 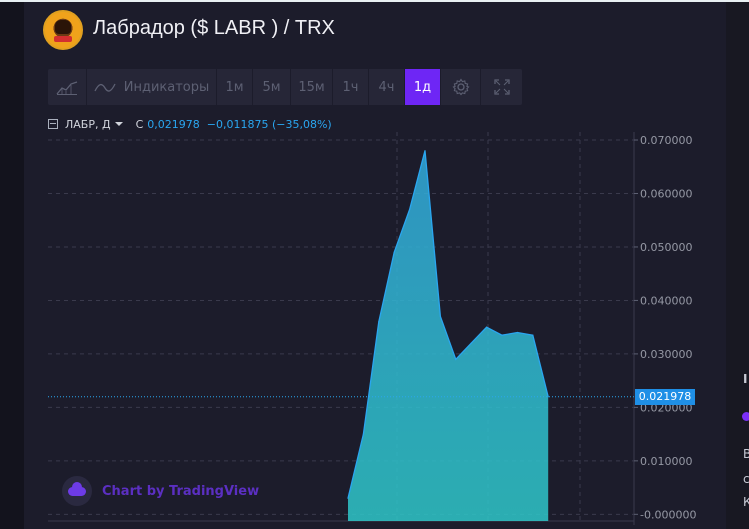 What do you see at coordinates (668, 514) in the screenshot?
I see `y-tick-label: -0.000000` at bounding box center [668, 514].